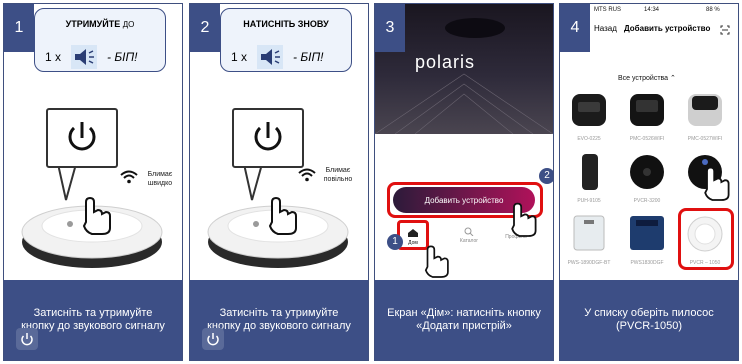 This screenshot has height=364, width=742. What do you see at coordinates (286, 24) in the screenshot?
I see `callout-title: НАТИСНІТЬ ЗНОВУ` at bounding box center [286, 24].